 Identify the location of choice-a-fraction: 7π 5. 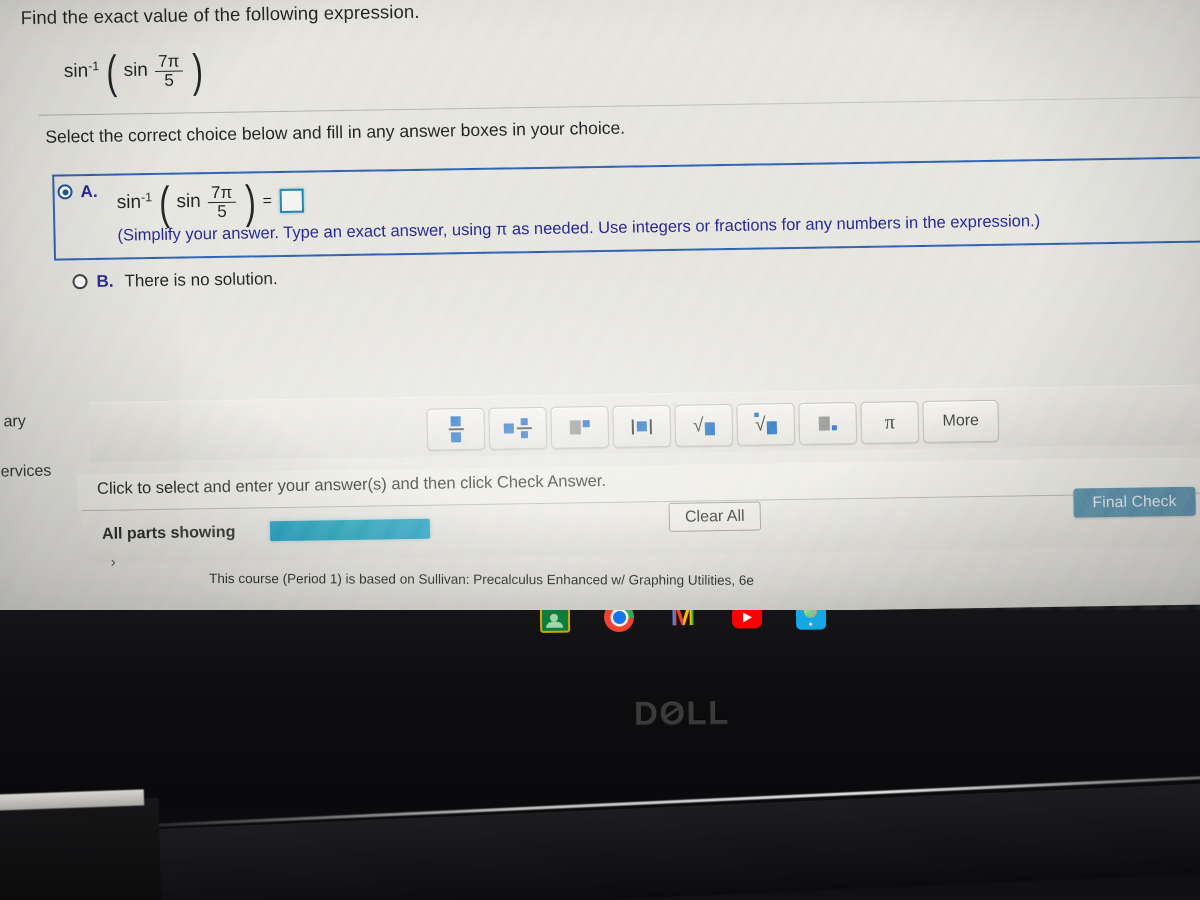
(222, 201).